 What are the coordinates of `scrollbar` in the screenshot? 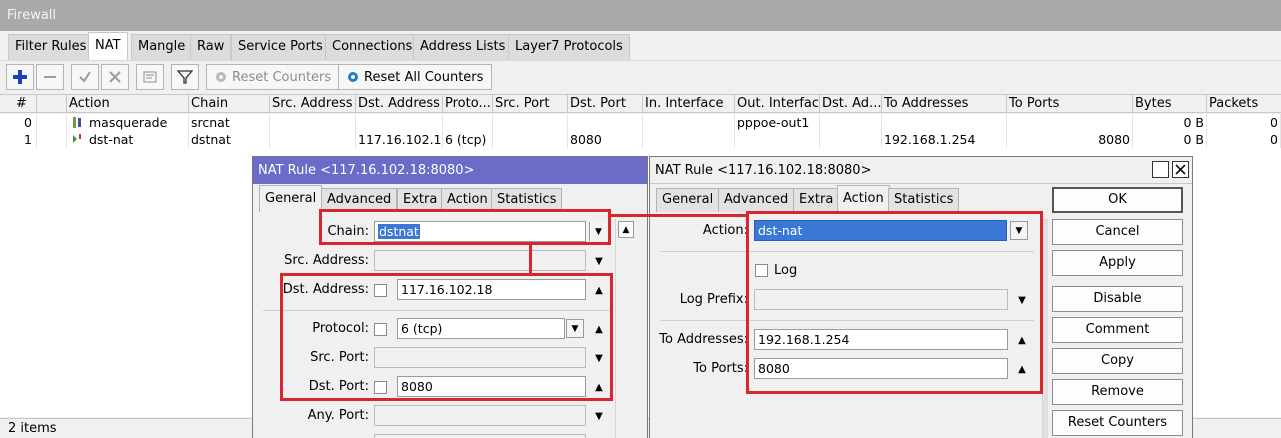 It's located at (1045, 328).